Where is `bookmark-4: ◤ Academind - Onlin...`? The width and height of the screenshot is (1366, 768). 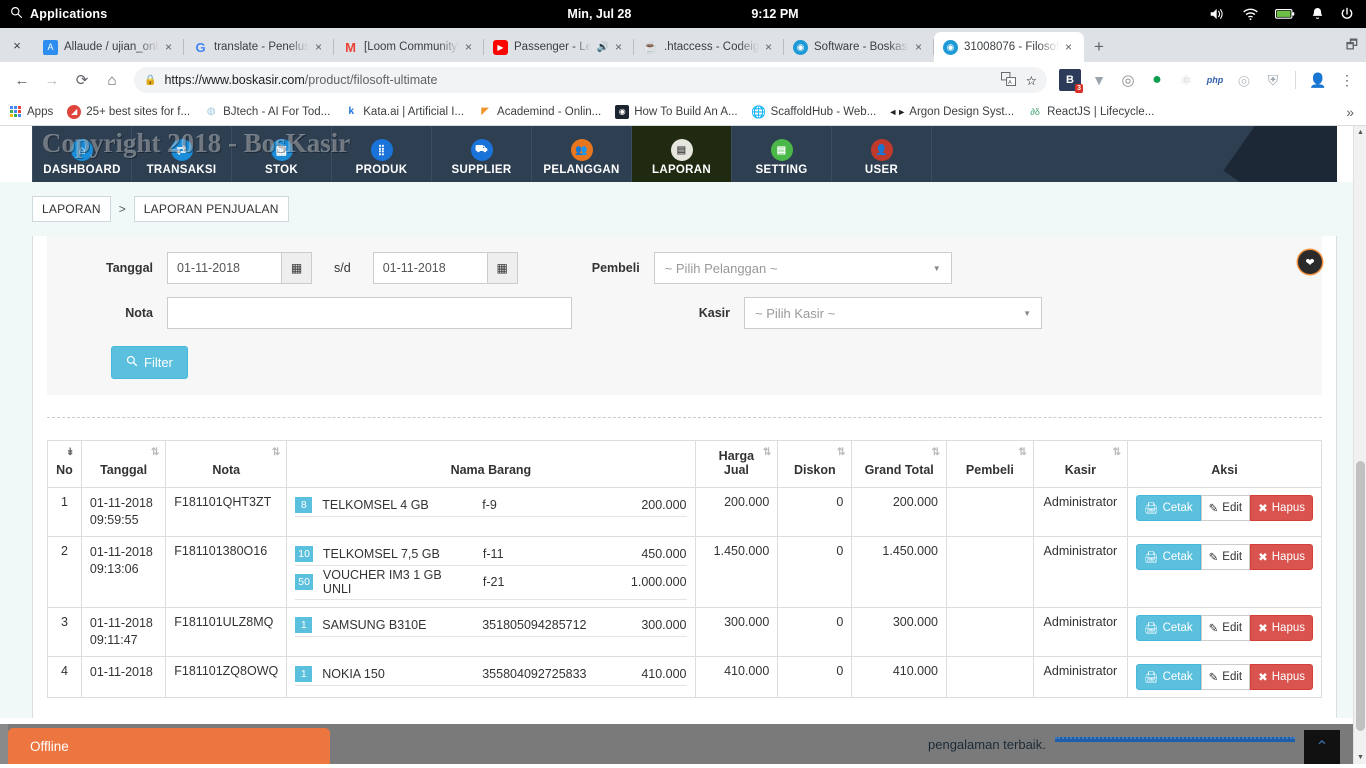
bookmark-4: ◤ Academind - Onlin... is located at coordinates (539, 112).